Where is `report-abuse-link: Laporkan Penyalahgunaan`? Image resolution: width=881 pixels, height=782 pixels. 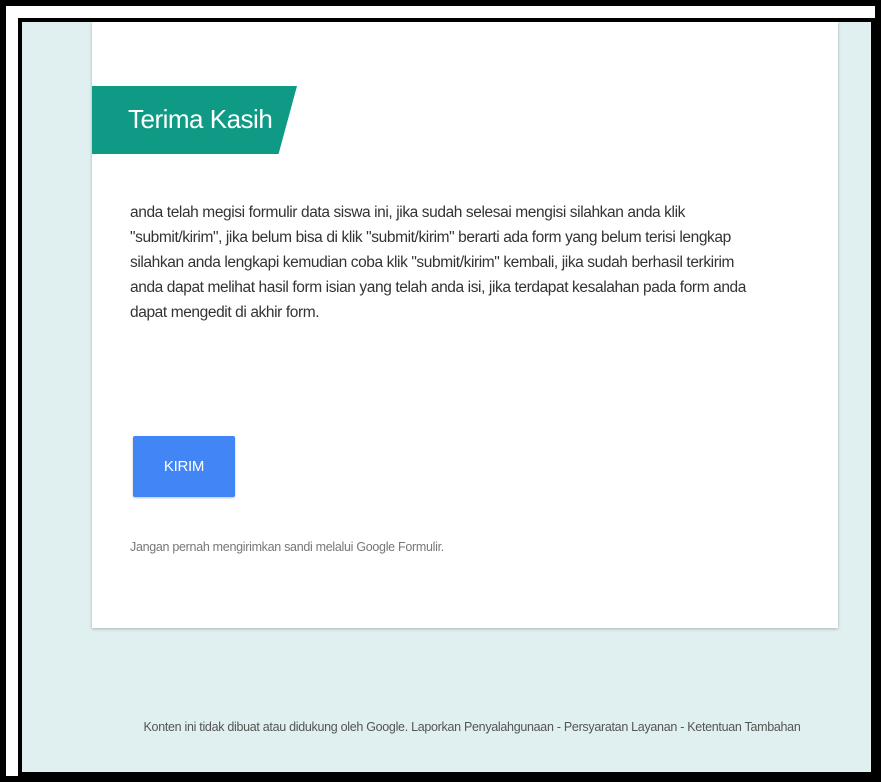
report-abuse-link: Laporkan Penyalahgunaan is located at coordinates (482, 727).